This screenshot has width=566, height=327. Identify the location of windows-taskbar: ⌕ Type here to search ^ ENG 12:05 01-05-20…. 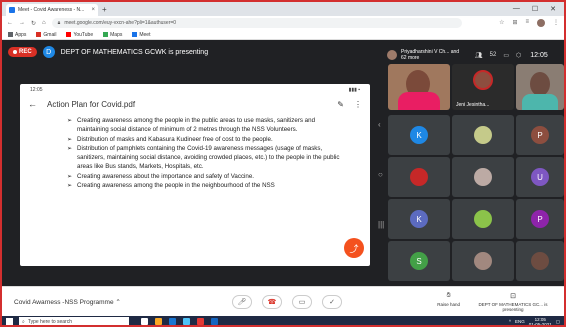
(283, 321).